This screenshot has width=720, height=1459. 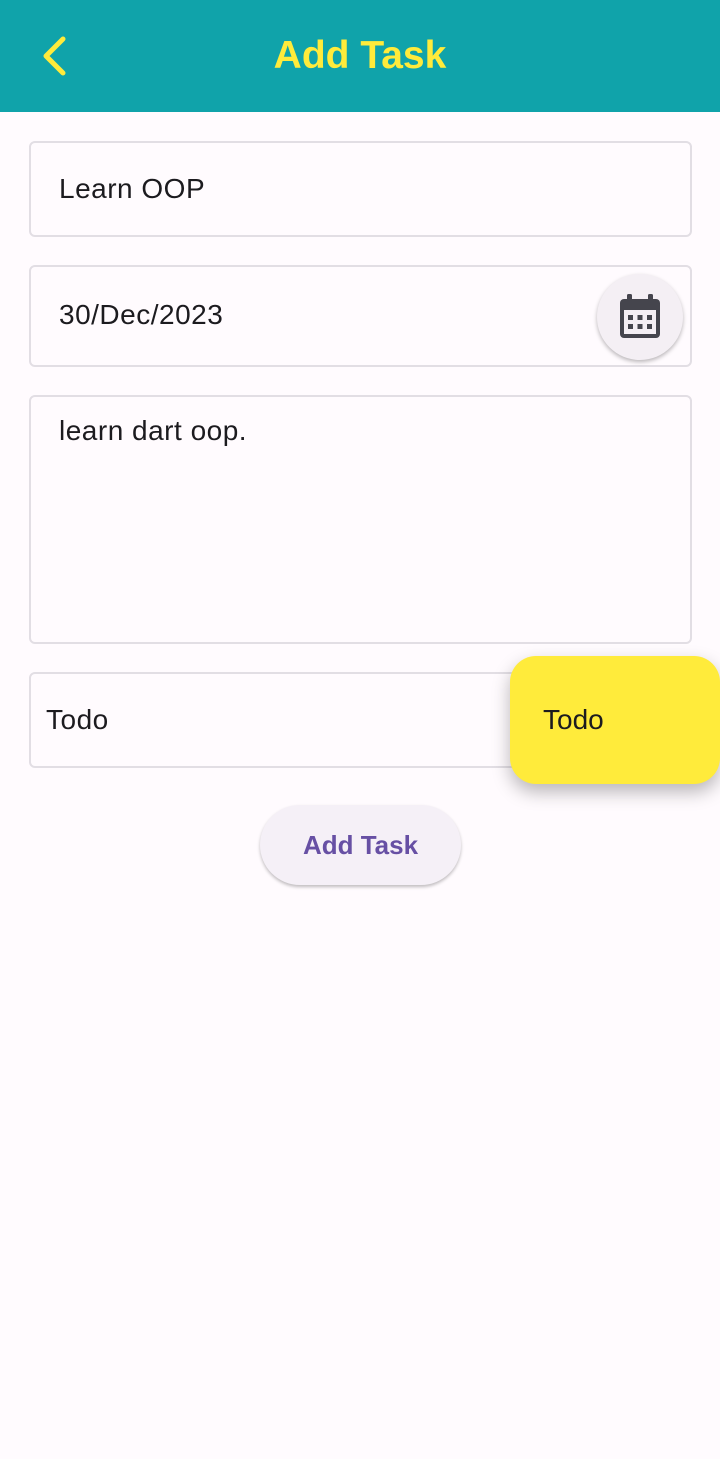 What do you see at coordinates (615, 720) in the screenshot?
I see `status-menu-popup: Todo` at bounding box center [615, 720].